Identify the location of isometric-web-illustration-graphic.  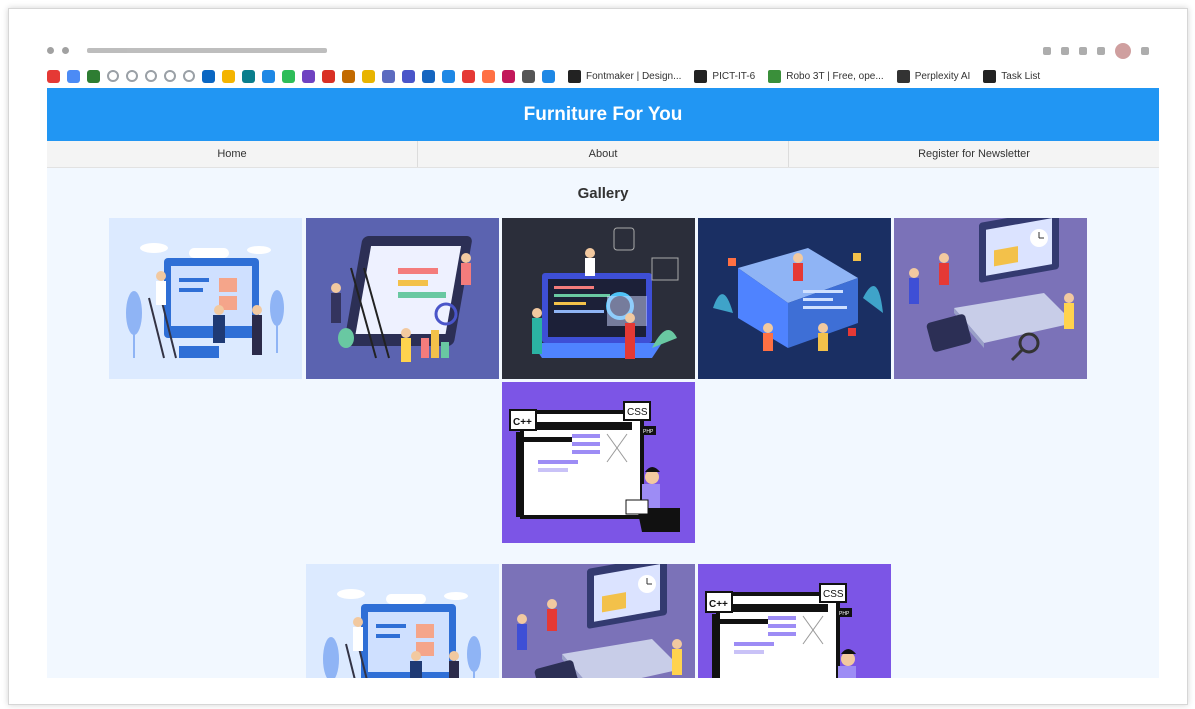
(794, 298).